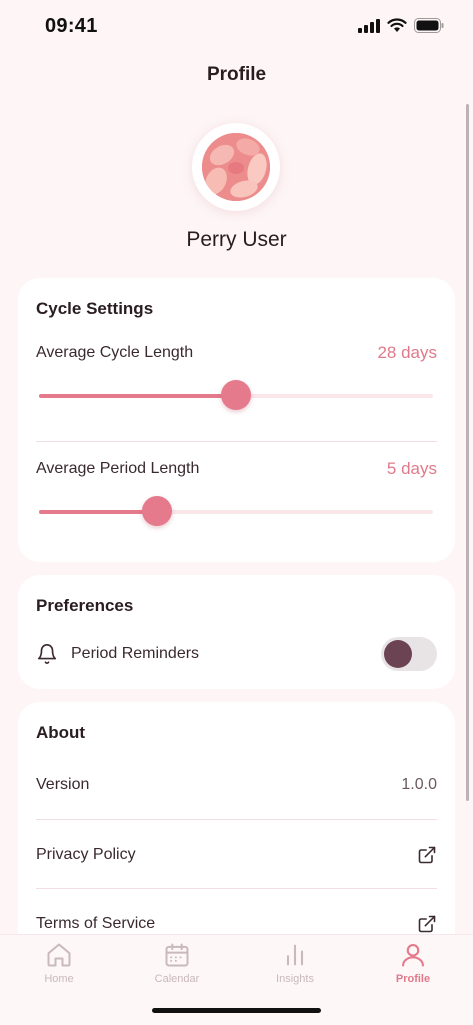  What do you see at coordinates (71, 26) in the screenshot?
I see `status-time: 09:41` at bounding box center [71, 26].